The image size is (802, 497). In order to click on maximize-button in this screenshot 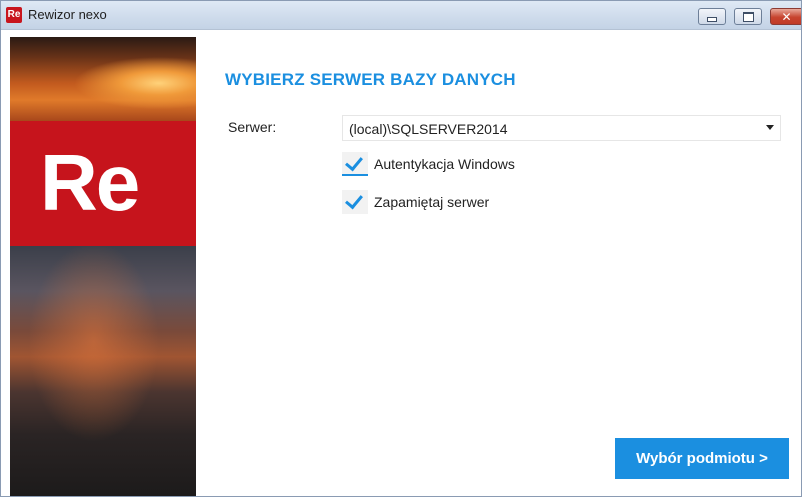, I will do `click(748, 16)`.